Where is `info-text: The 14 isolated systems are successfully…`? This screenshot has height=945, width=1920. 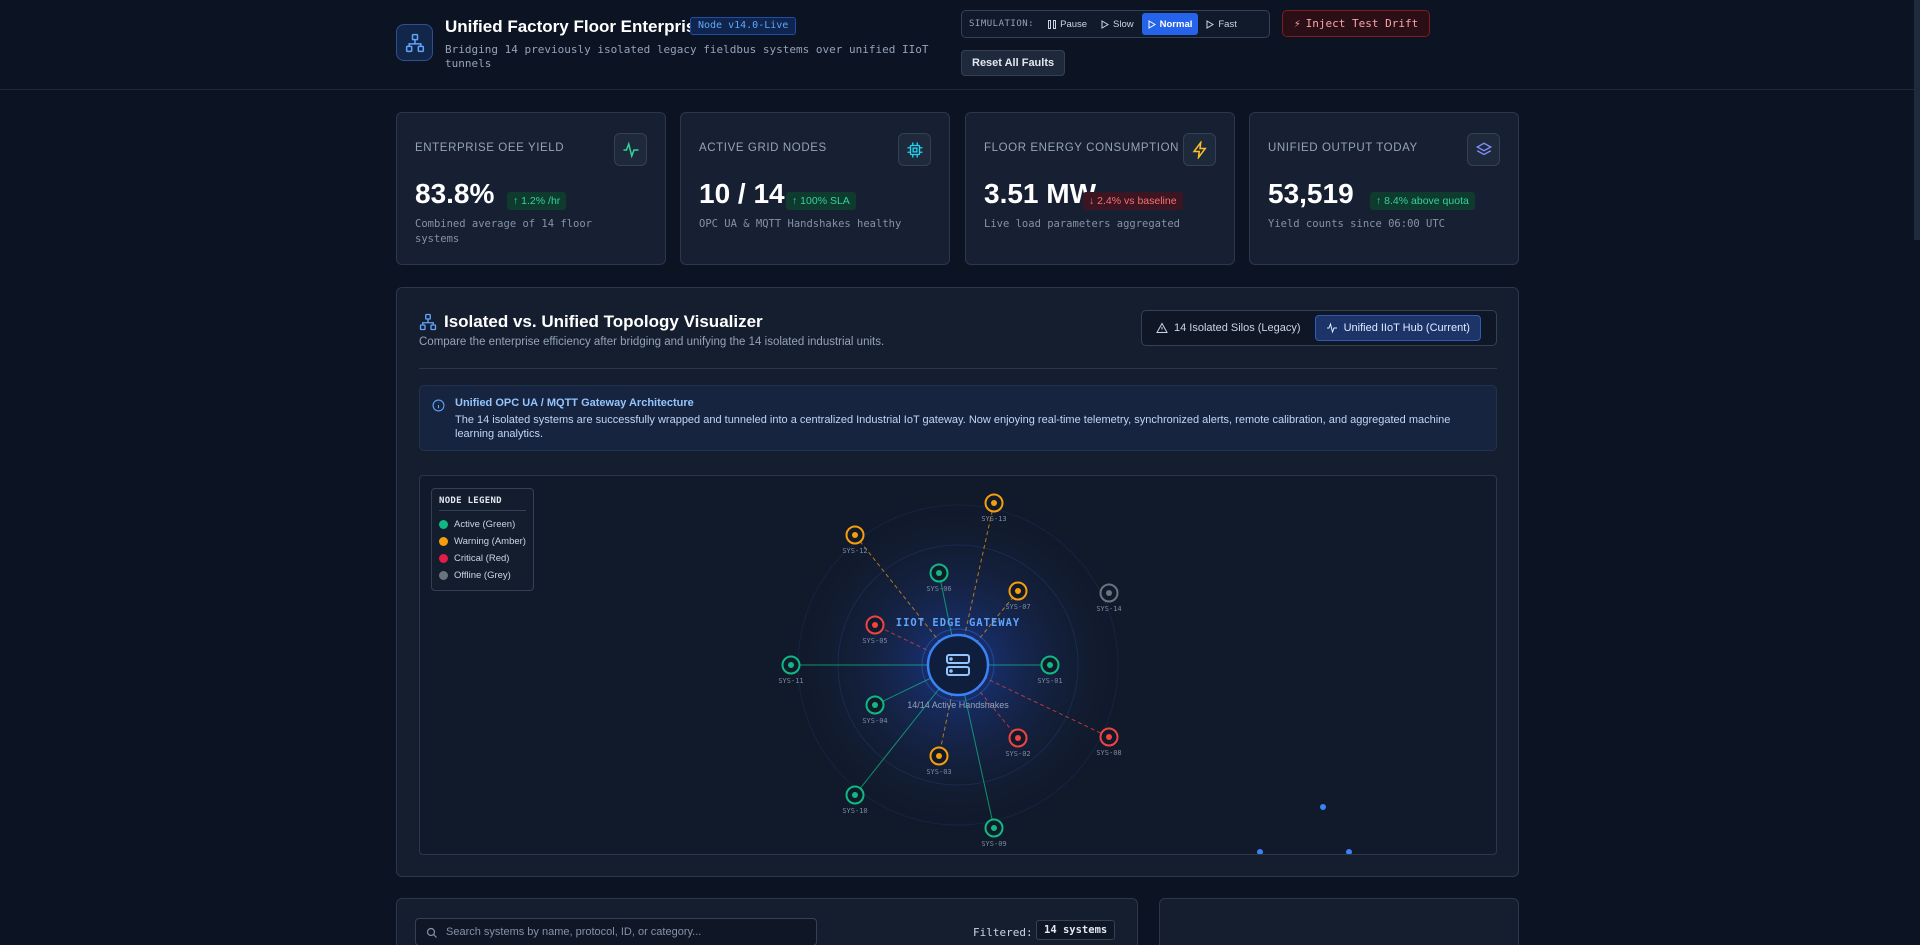
info-text: The 14 isolated systems are successfully… is located at coordinates (953, 427).